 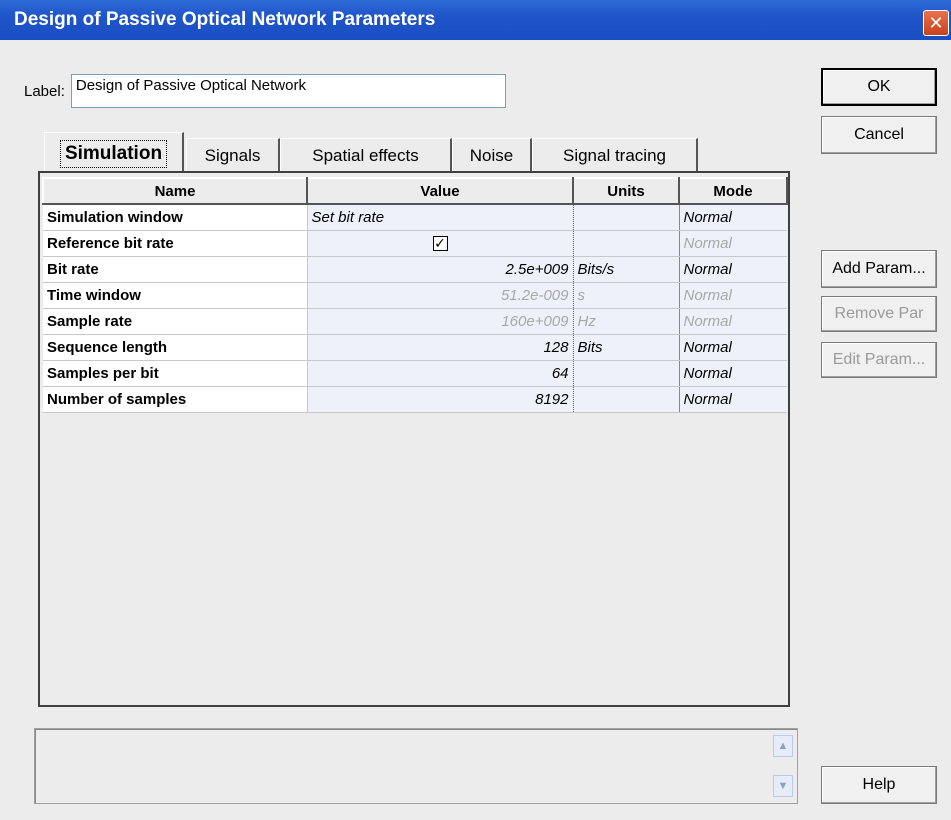 I want to click on column-header-value: Value, so click(x=440, y=191).